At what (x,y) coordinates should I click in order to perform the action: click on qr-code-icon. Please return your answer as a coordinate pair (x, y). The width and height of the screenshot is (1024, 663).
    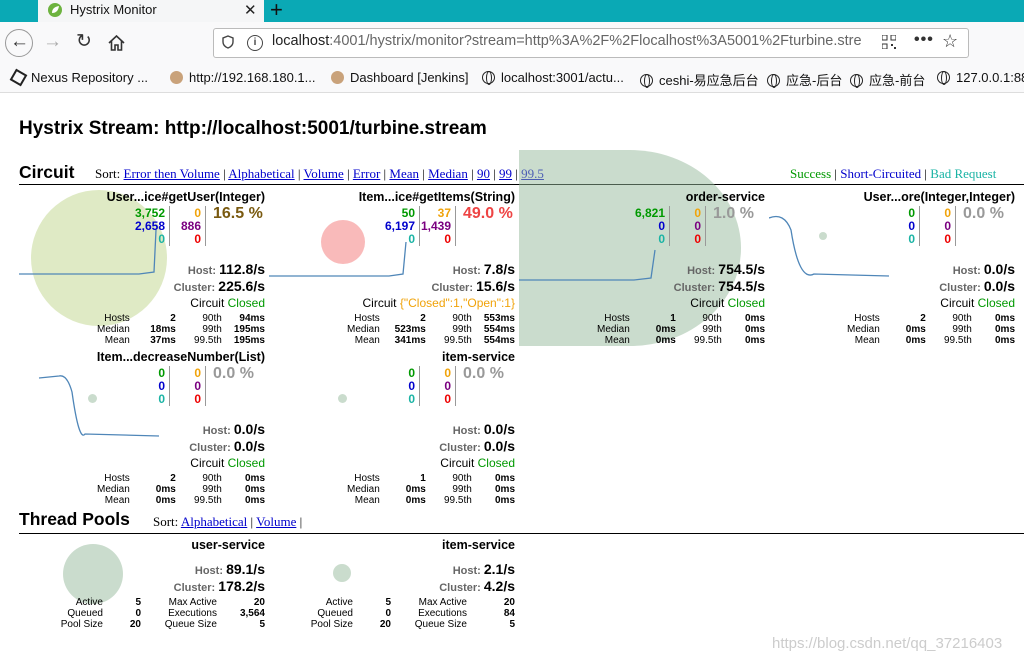
    Looking at the image, I should click on (889, 42).